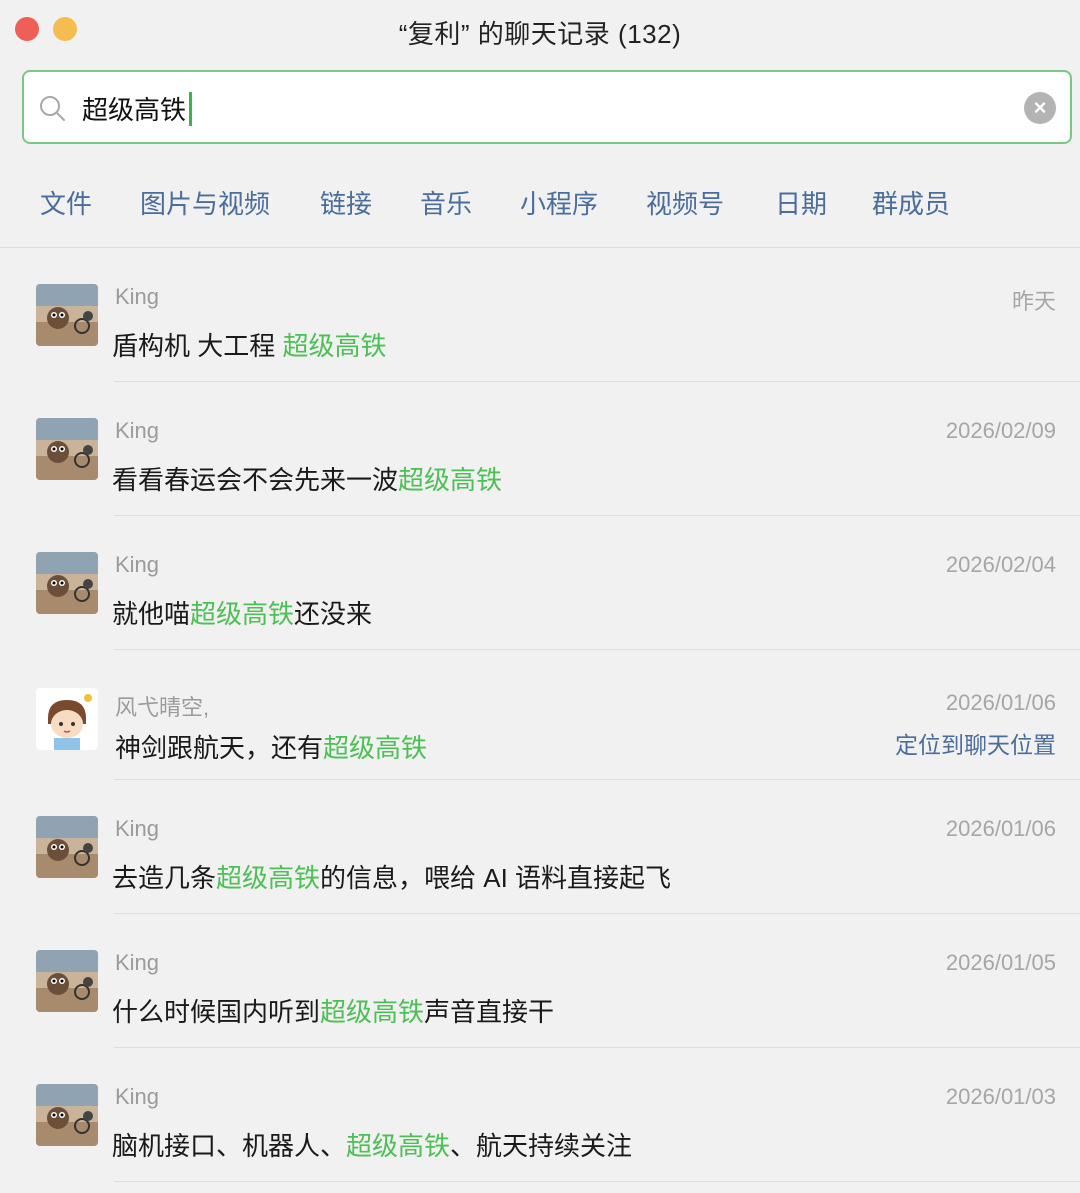 Image resolution: width=1080 pixels, height=1193 pixels. What do you see at coordinates (1000, 430) in the screenshot?
I see `message-date: 2026/02/09` at bounding box center [1000, 430].